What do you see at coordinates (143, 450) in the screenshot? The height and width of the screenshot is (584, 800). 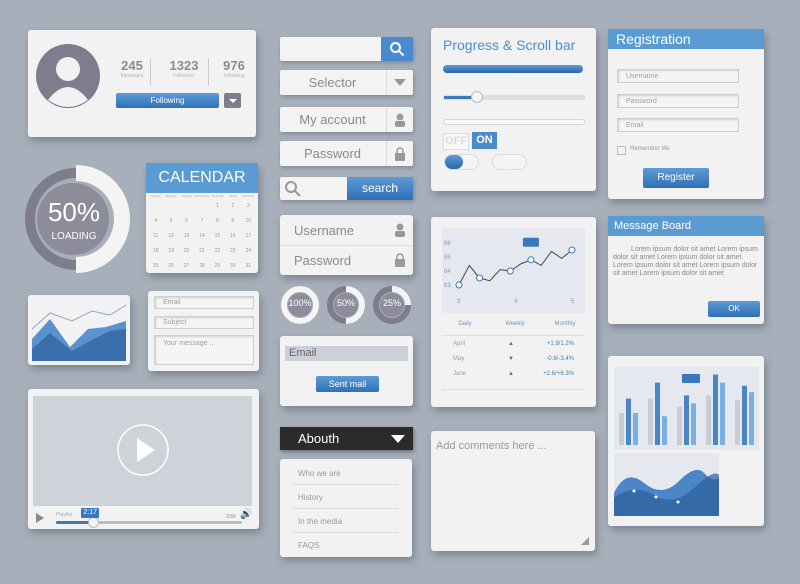 I see `play-circle-icon` at bounding box center [143, 450].